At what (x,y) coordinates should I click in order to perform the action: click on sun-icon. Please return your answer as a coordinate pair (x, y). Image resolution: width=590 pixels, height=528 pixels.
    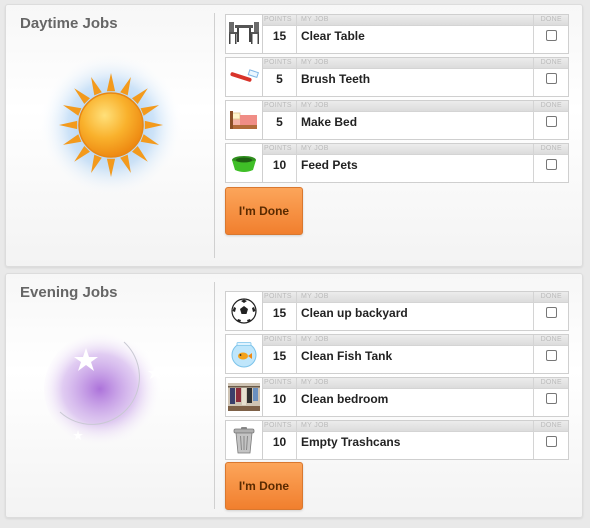
    Looking at the image, I should click on (111, 125).